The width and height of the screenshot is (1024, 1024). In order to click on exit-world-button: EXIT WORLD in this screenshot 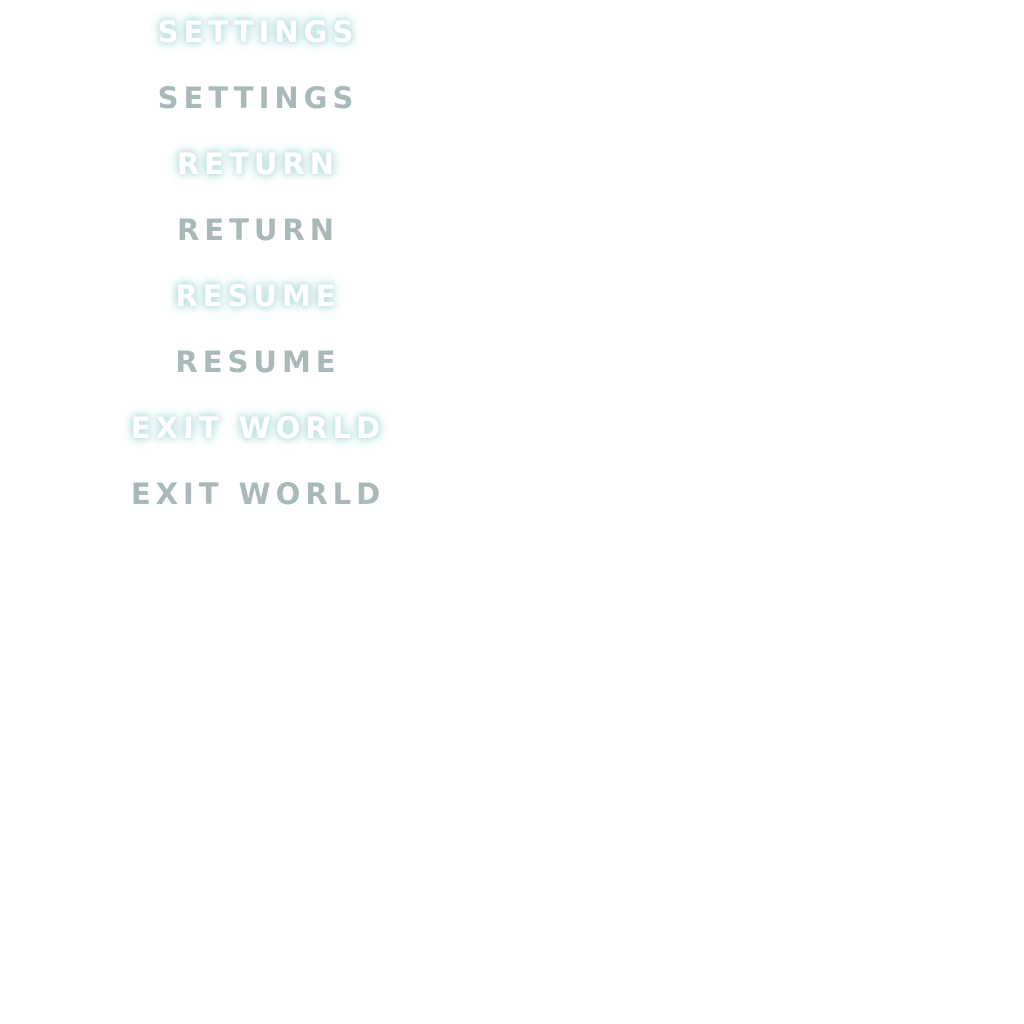, I will do `click(258, 494)`.